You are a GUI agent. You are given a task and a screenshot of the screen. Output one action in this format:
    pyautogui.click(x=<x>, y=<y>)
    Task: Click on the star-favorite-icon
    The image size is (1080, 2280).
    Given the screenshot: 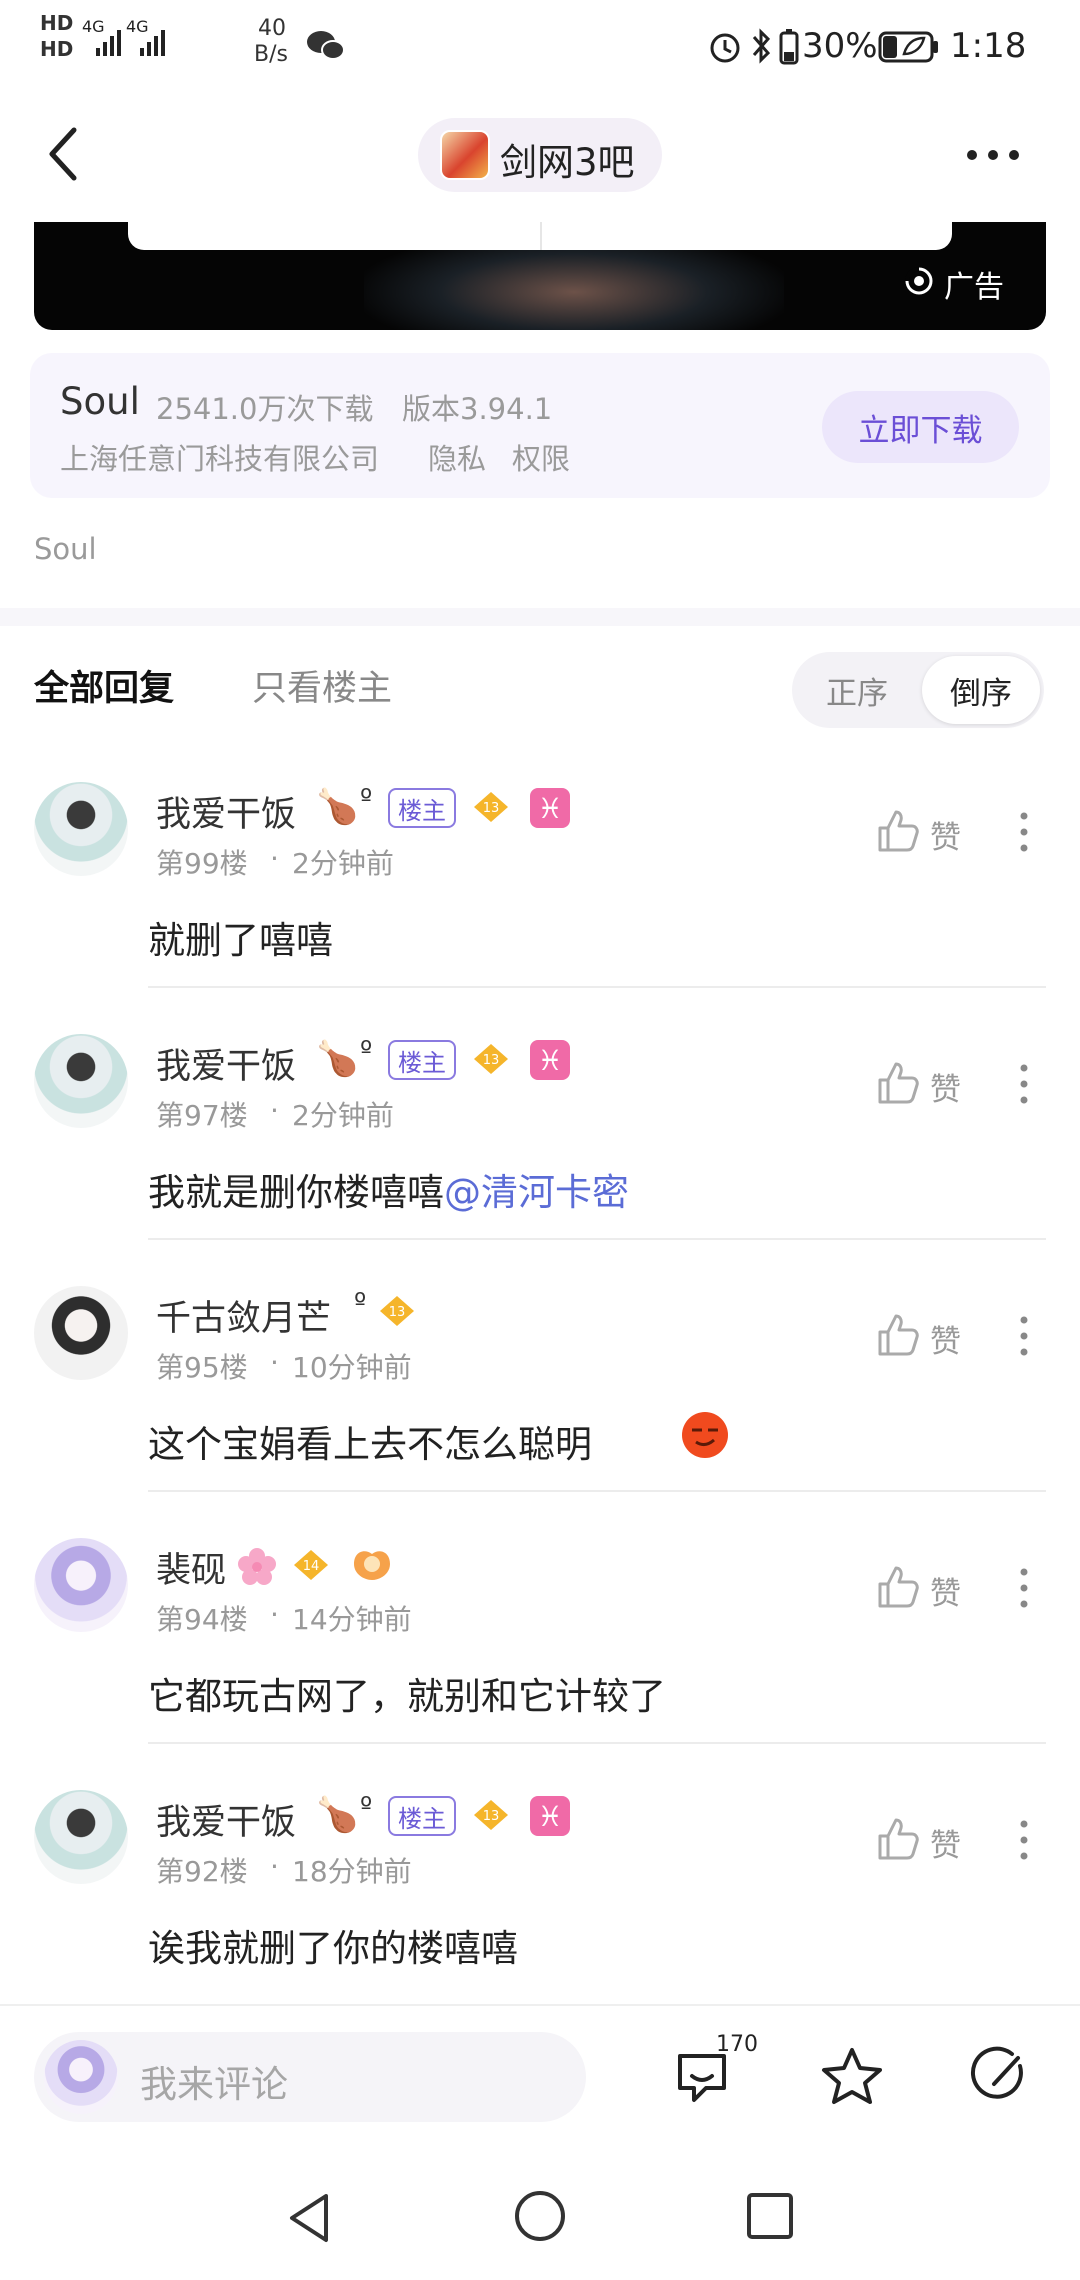 What is the action you would take?
    pyautogui.click(x=852, y=2076)
    